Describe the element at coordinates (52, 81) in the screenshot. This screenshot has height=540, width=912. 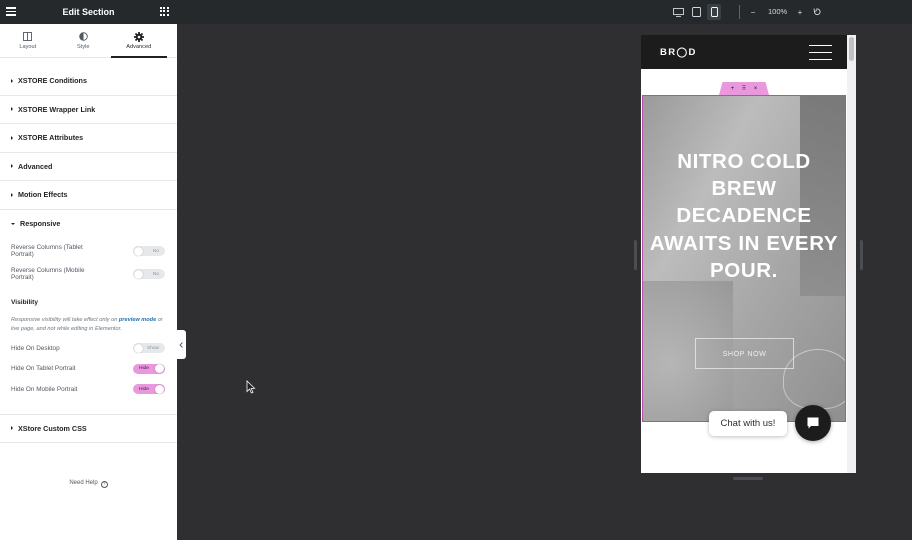
I see `section-label: XSTORE Conditions` at that location.